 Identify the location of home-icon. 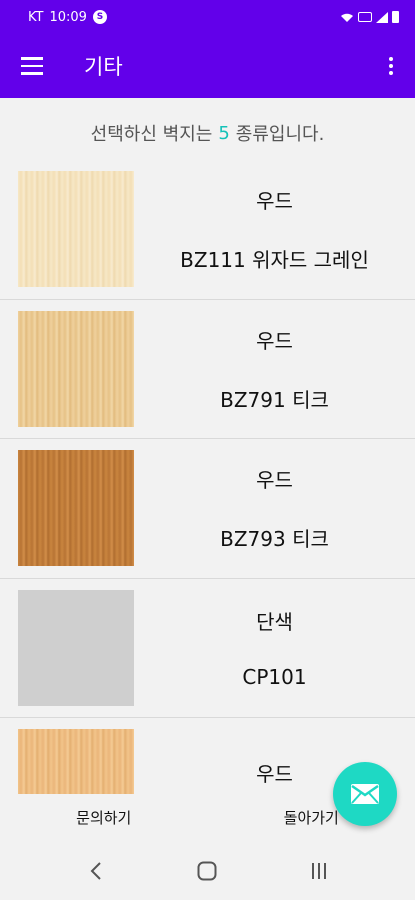
(207, 871).